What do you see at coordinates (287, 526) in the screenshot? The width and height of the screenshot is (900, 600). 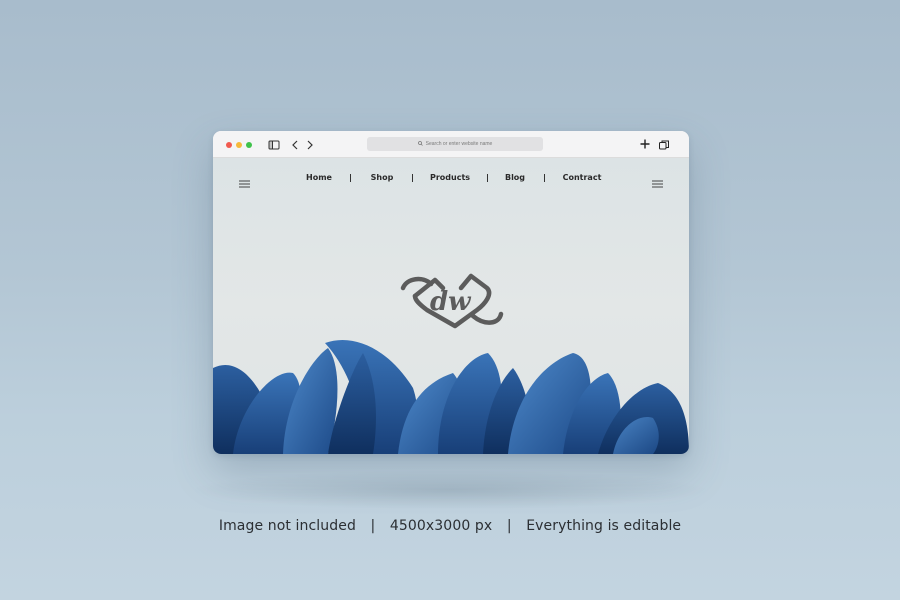 I see `caption-item-image: Image not included` at bounding box center [287, 526].